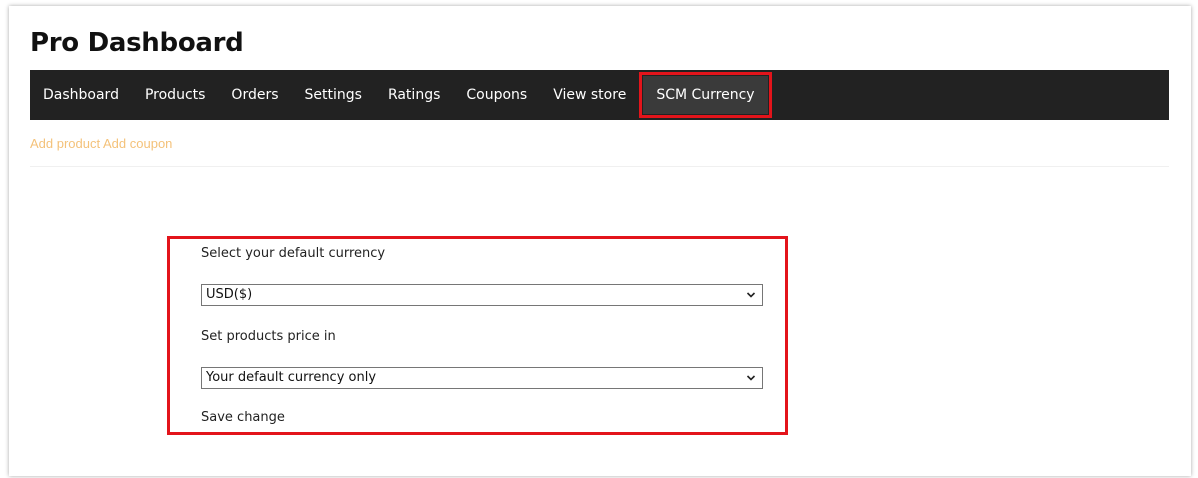 The image size is (1198, 478). What do you see at coordinates (496, 95) in the screenshot?
I see `nav-item-coupons: Coupons` at bounding box center [496, 95].